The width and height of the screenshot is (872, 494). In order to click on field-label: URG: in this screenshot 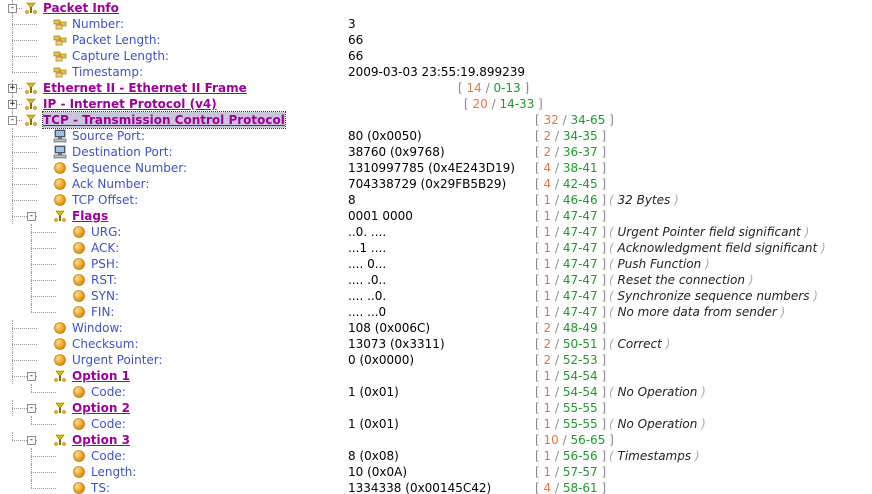, I will do `click(106, 232)`.